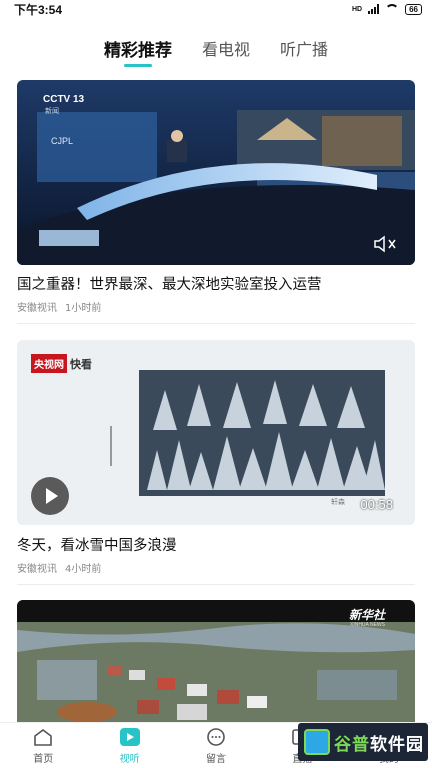  I want to click on brand-name: 央视网, so click(49, 363).